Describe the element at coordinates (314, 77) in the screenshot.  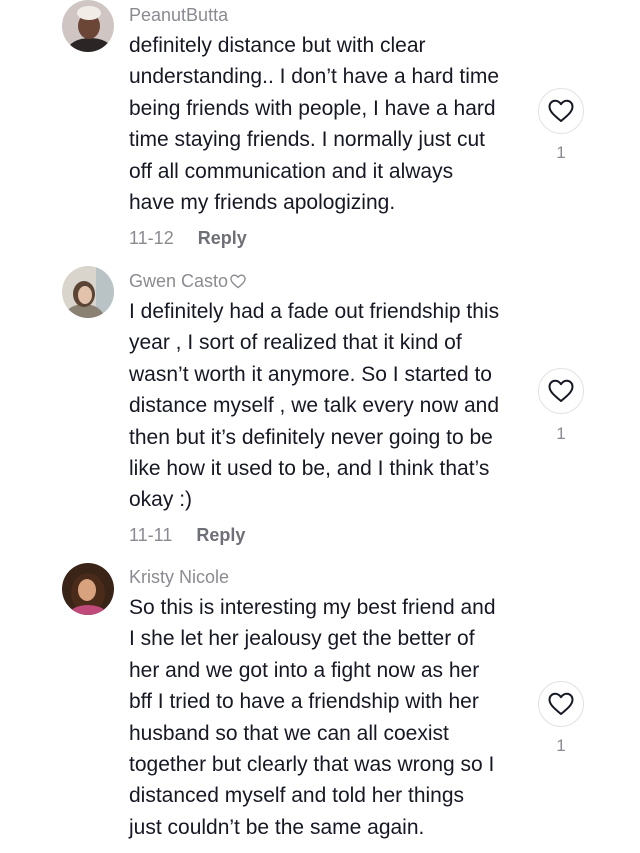
I see `comment-line: understanding.. I don’t have a hard time` at that location.